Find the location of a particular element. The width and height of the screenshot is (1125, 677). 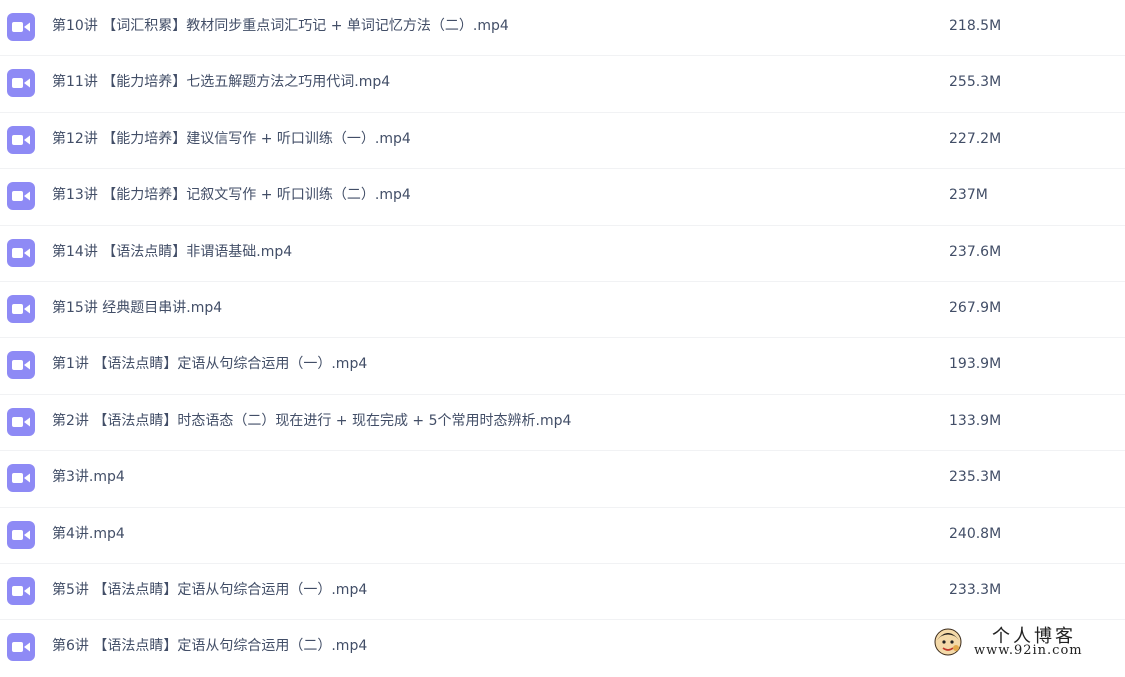

watermark: 个人博客 www.92in.com is located at coordinates (1025, 642).